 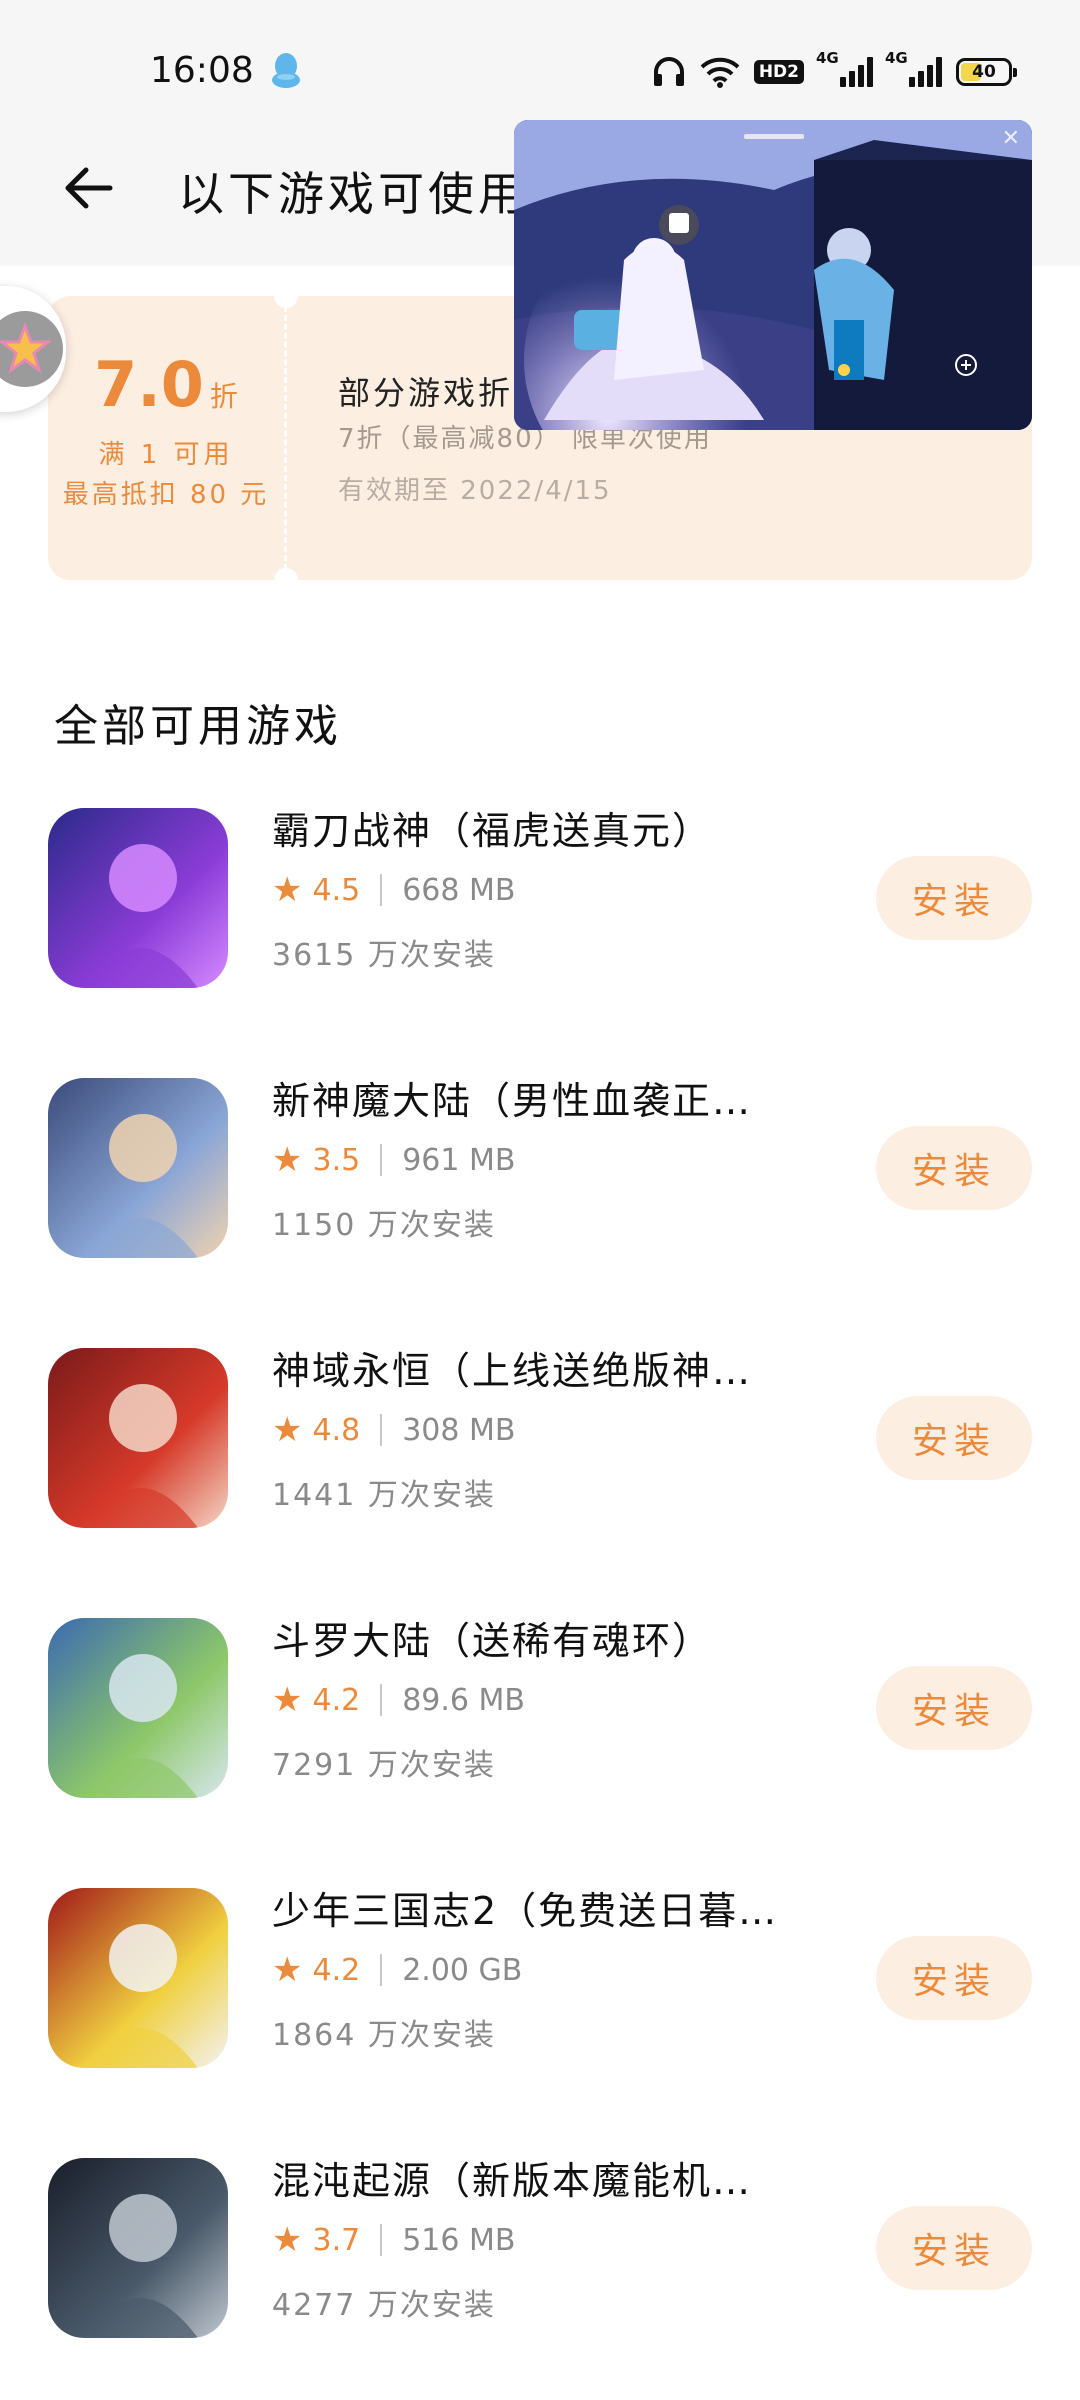 I want to click on game-list-item: 霸刀战神（福虎送真元） ★ 4.5 668 MB 3615 万次安装 安装, so click(x=540, y=895).